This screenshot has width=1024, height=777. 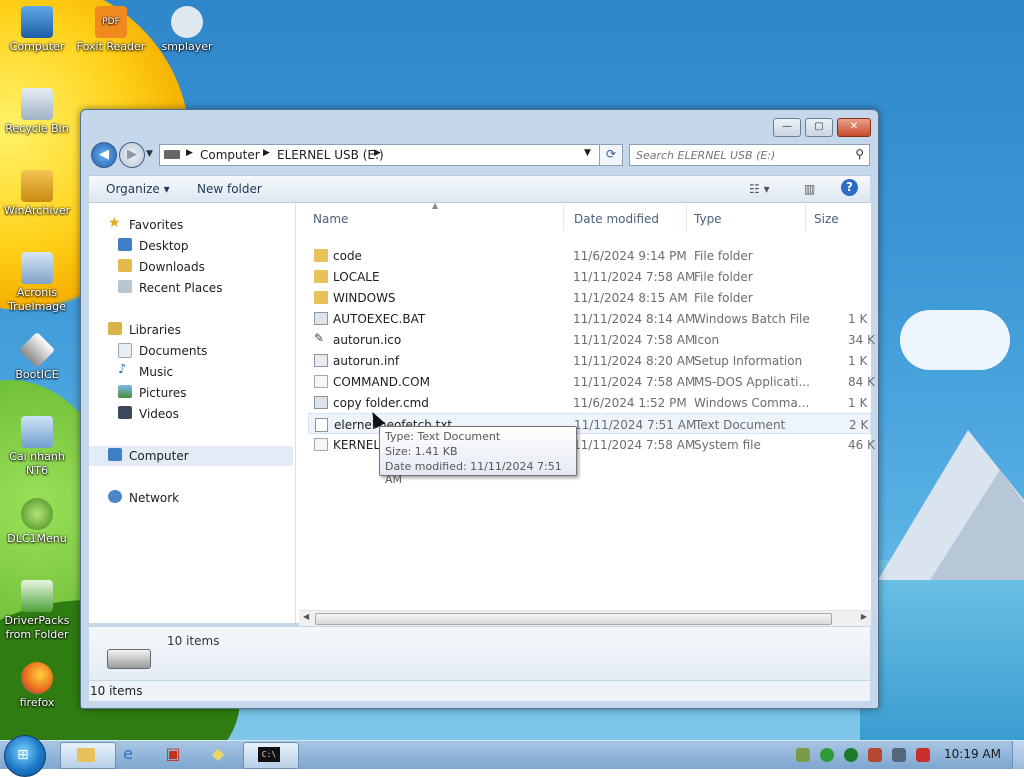 I want to click on address-bar: ▶ Computer ▶ ELERNEL USB (E:) ▶ ▼, so click(x=380, y=155).